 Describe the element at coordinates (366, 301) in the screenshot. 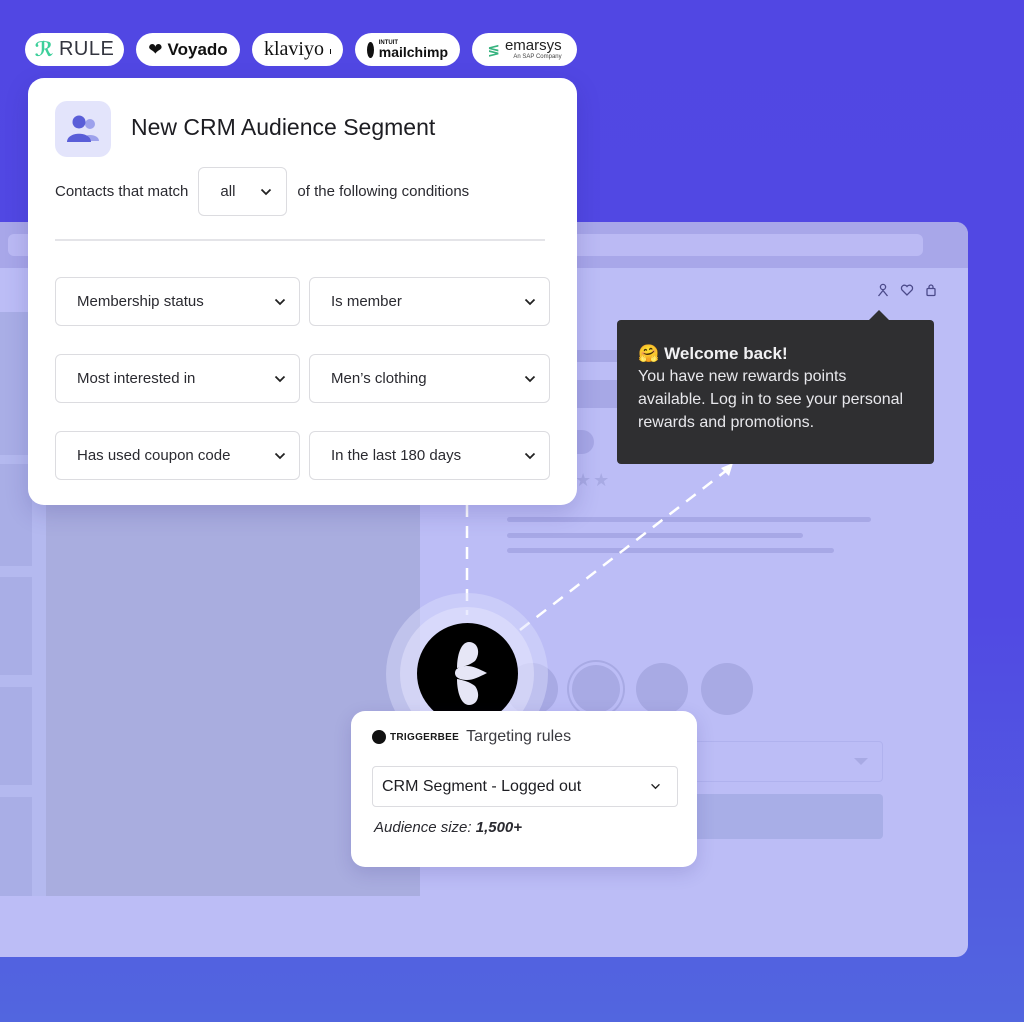

I see `condition-value: Is member` at that location.